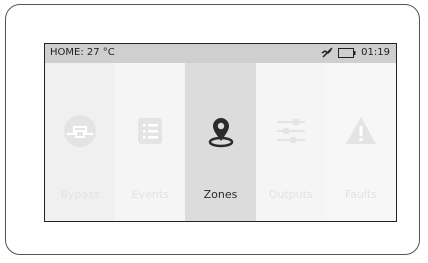 This screenshot has height=263, width=428. I want to click on menu-tile-outputs: Outputs, so click(290, 142).